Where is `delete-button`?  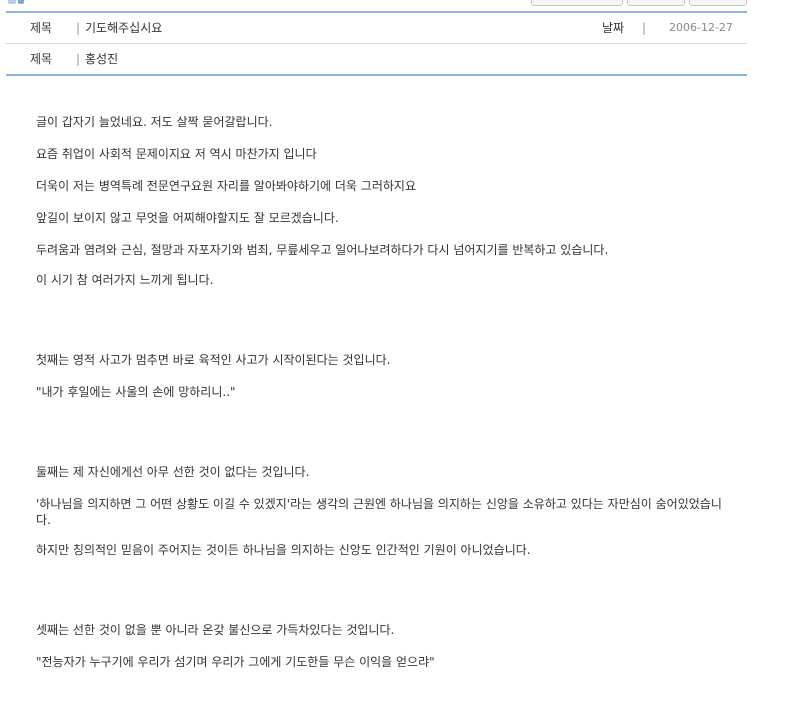 delete-button is located at coordinates (718, 3).